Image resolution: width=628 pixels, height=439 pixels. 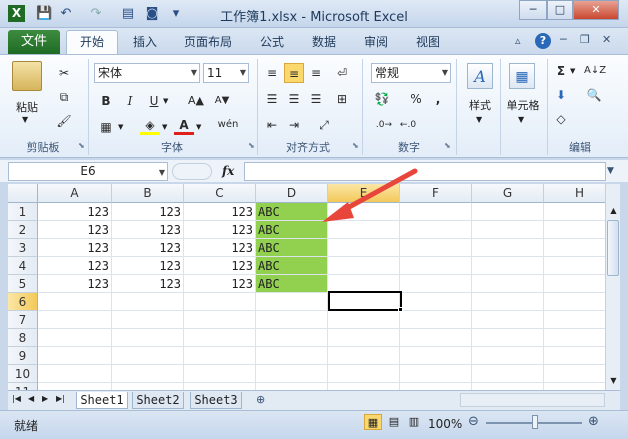 I want to click on page-break-view-icon: ▥, so click(x=414, y=422).